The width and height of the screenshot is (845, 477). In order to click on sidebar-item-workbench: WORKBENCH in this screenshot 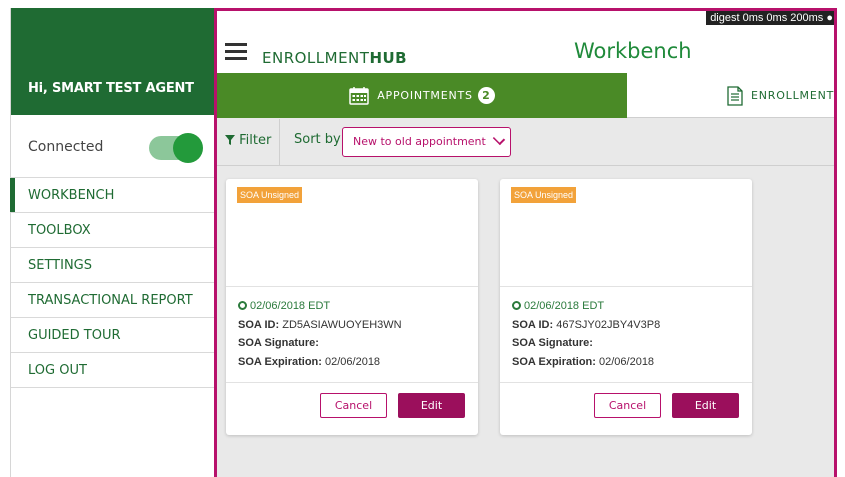, I will do `click(112, 195)`.